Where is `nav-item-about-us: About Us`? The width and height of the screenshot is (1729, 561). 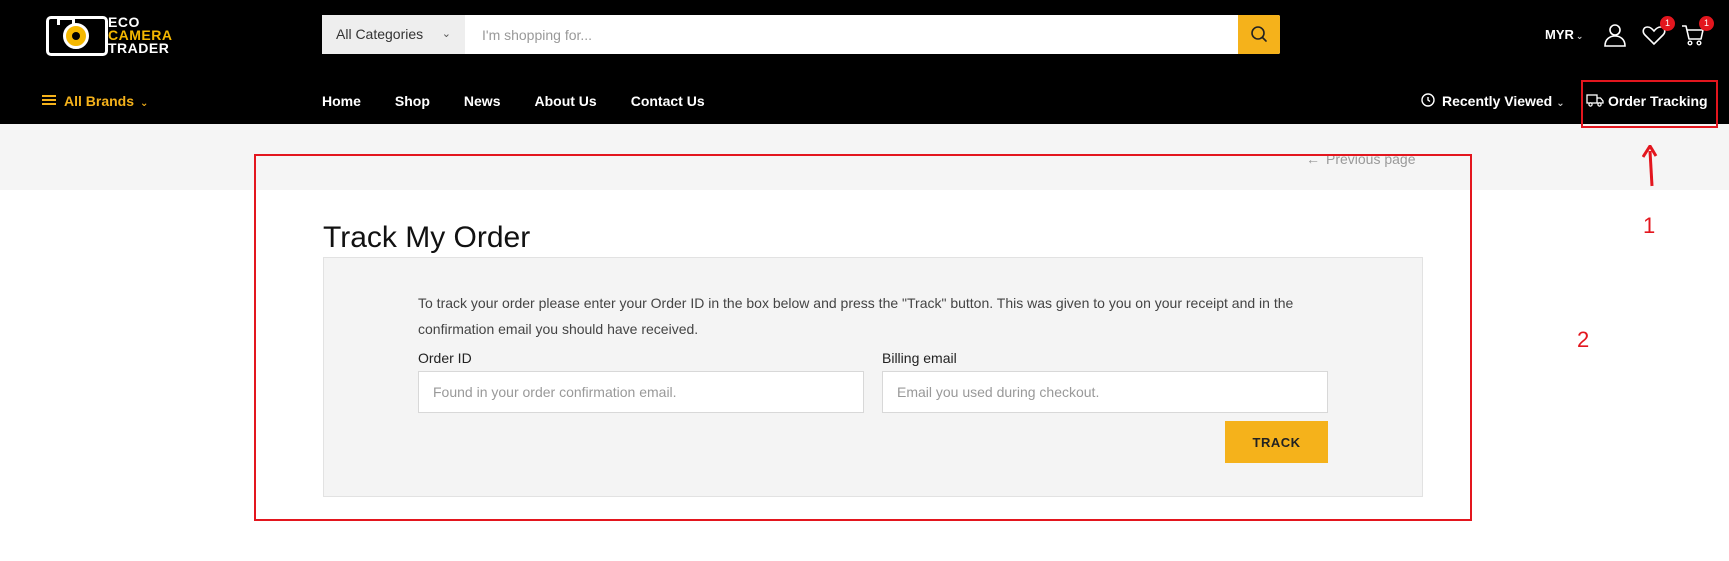 nav-item-about-us: About Us is located at coordinates (565, 101).